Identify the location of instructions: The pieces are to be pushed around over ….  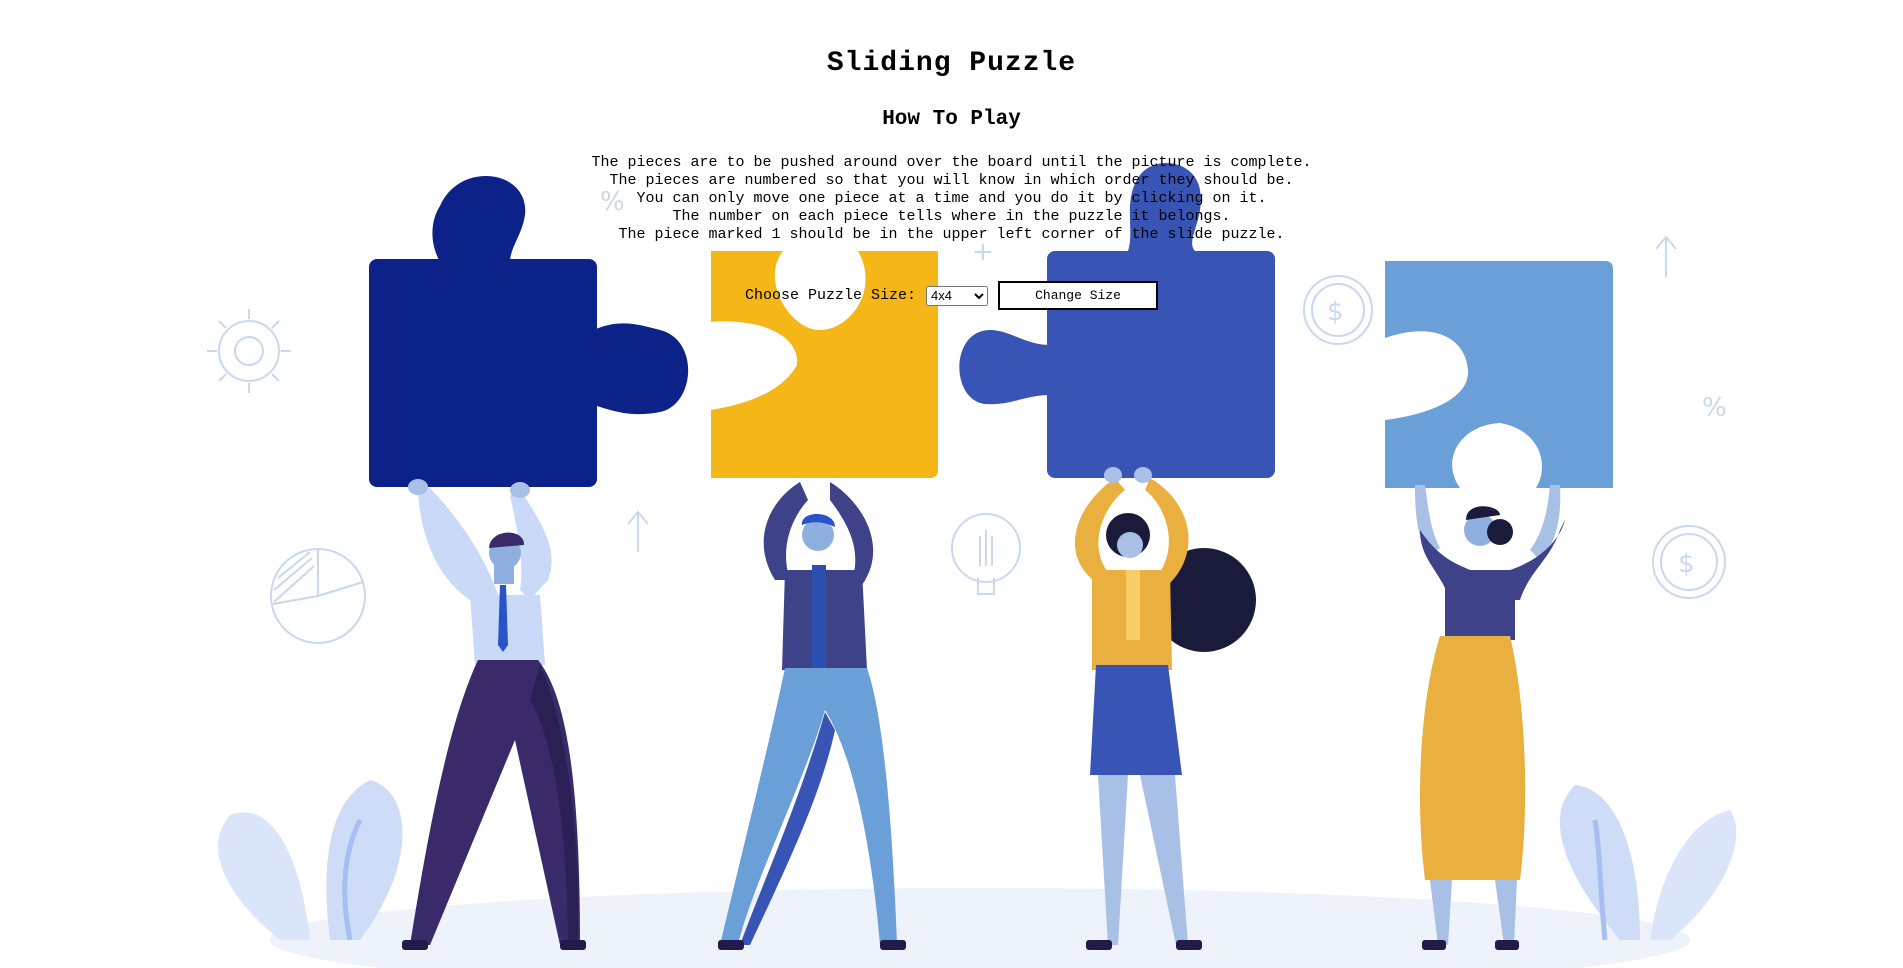
(951, 199).